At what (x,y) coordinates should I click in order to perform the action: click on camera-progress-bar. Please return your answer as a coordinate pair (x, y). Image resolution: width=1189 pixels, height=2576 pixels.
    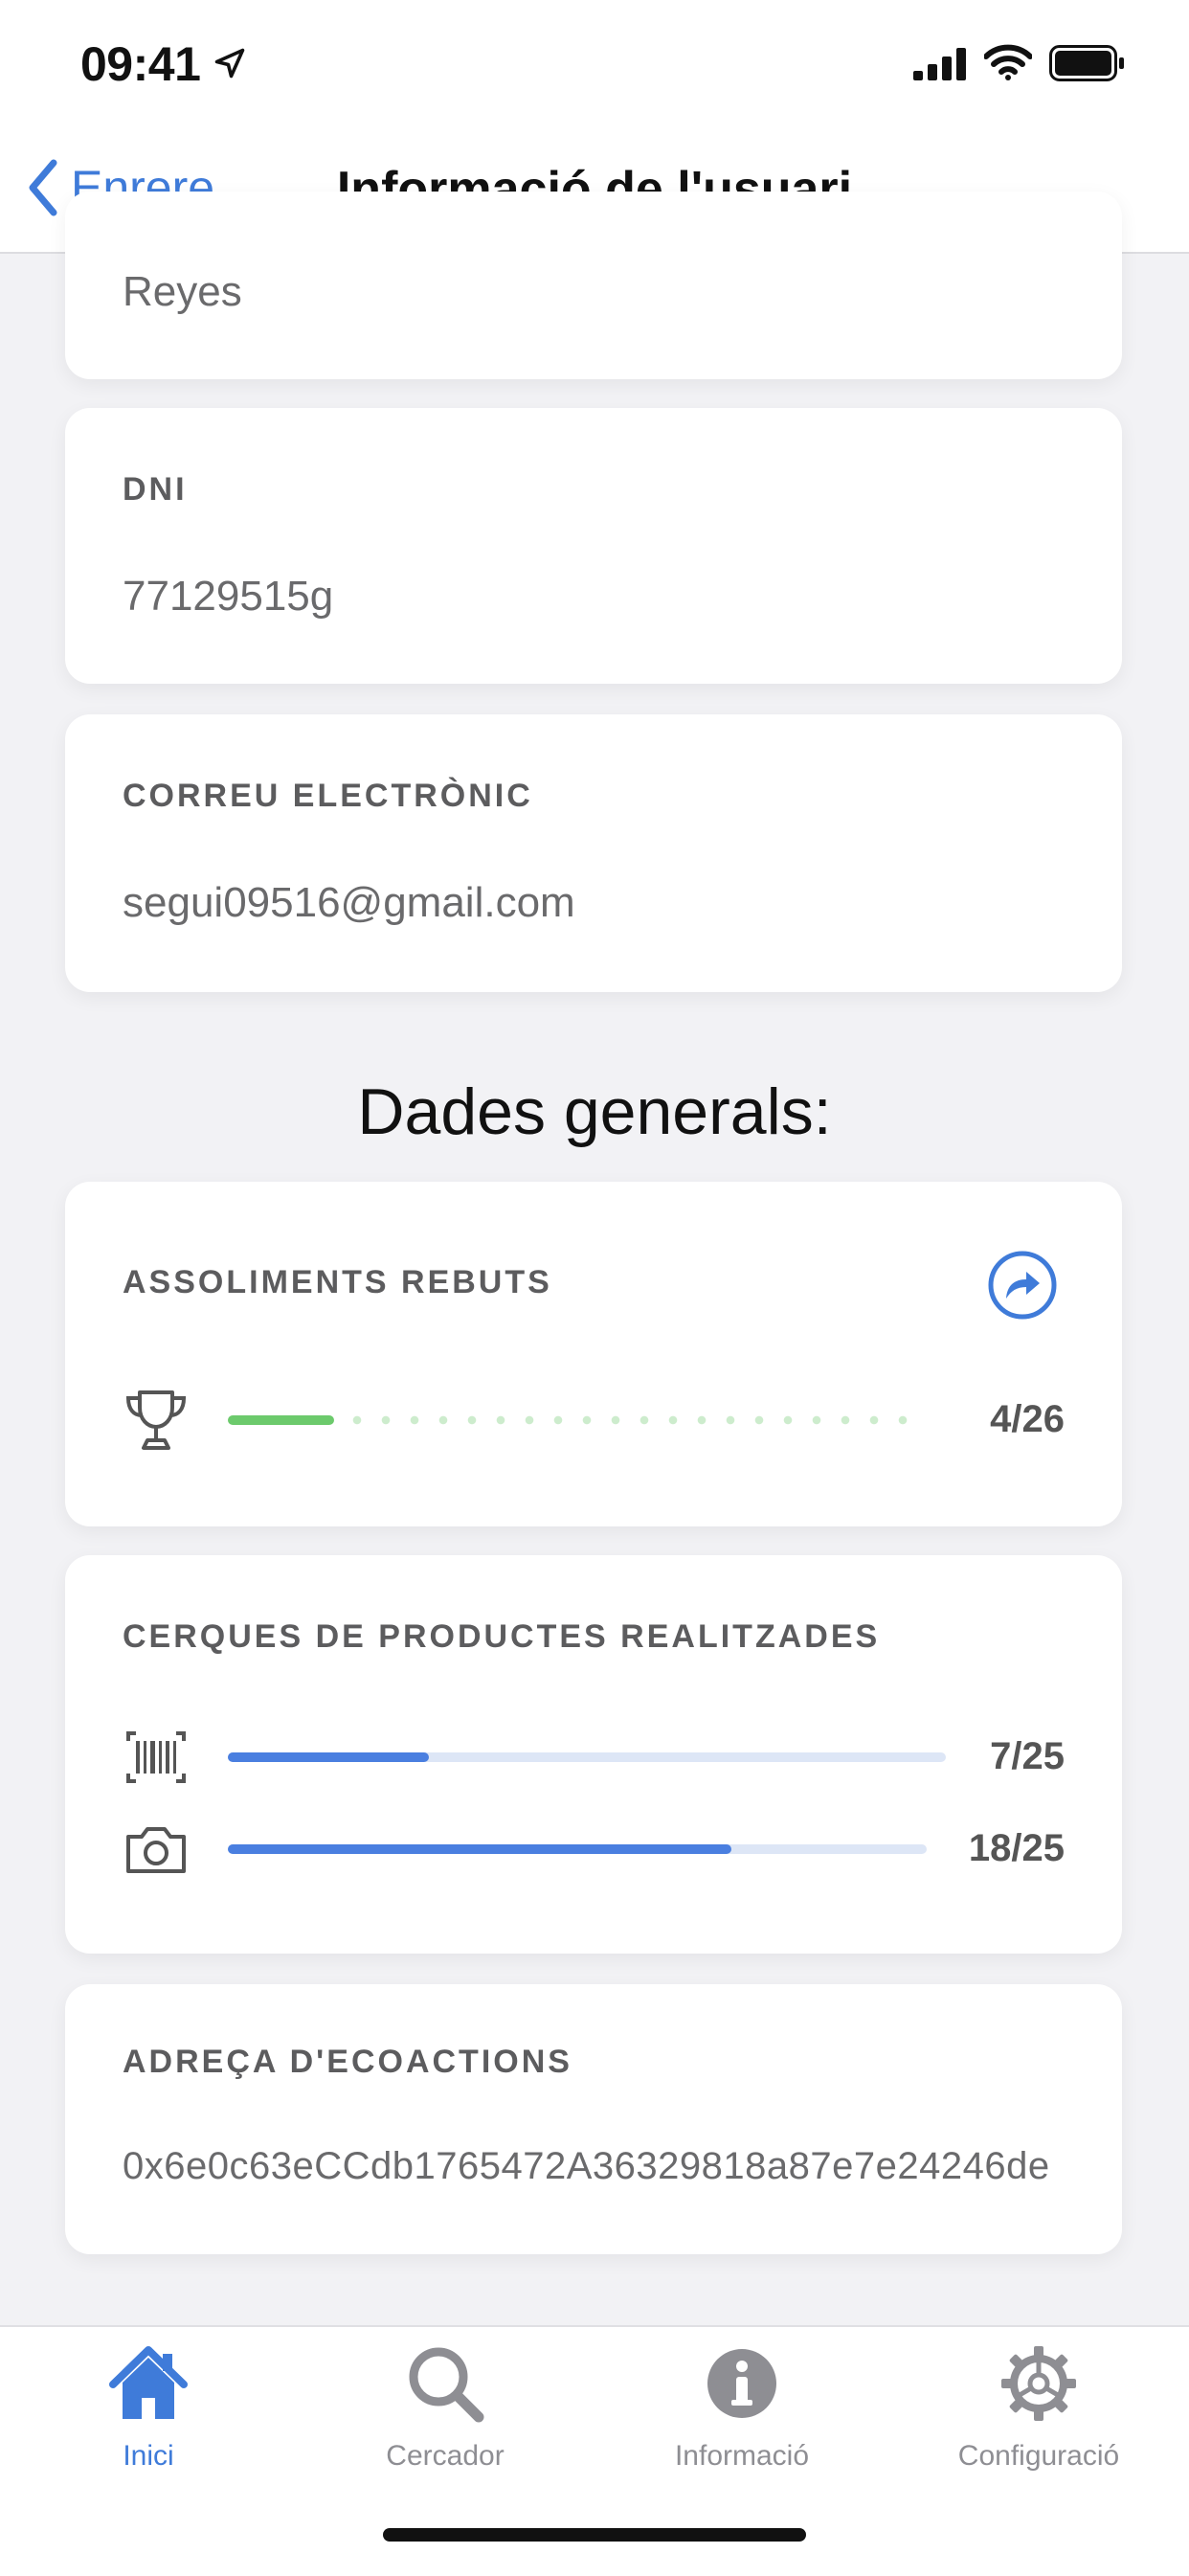
    Looking at the image, I should click on (577, 1849).